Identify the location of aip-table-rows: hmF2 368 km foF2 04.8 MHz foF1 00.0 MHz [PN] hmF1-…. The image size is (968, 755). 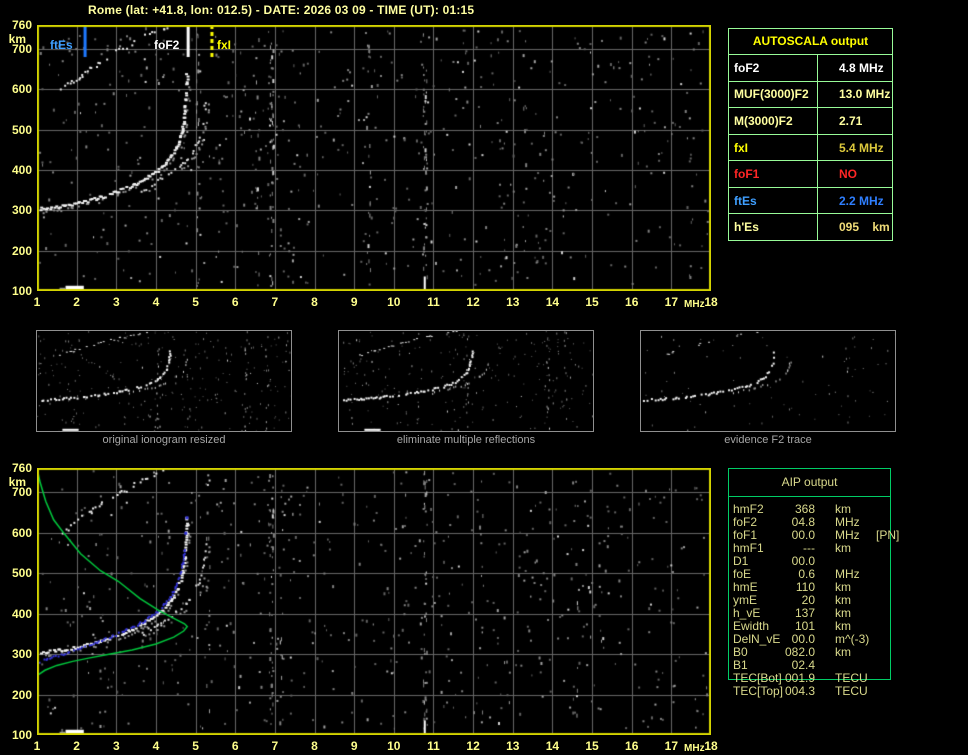
(818, 600).